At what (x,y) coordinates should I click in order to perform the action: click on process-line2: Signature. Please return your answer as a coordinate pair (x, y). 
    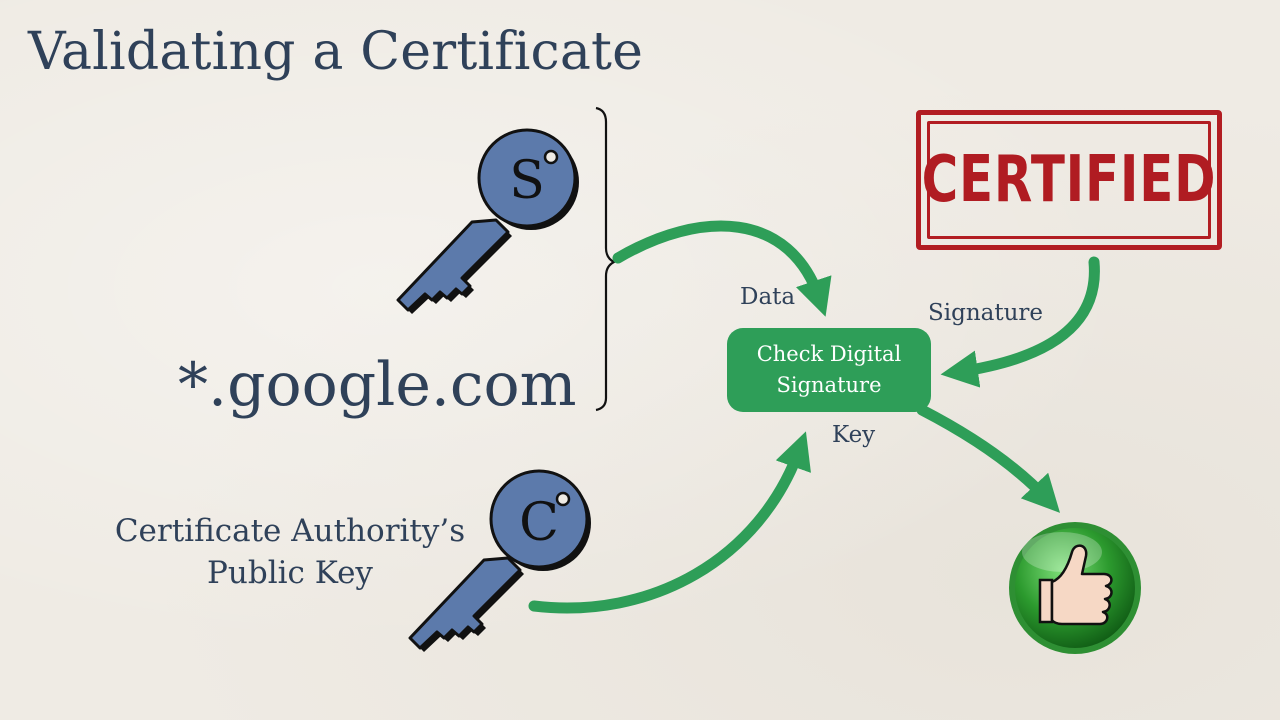
    Looking at the image, I should click on (829, 385).